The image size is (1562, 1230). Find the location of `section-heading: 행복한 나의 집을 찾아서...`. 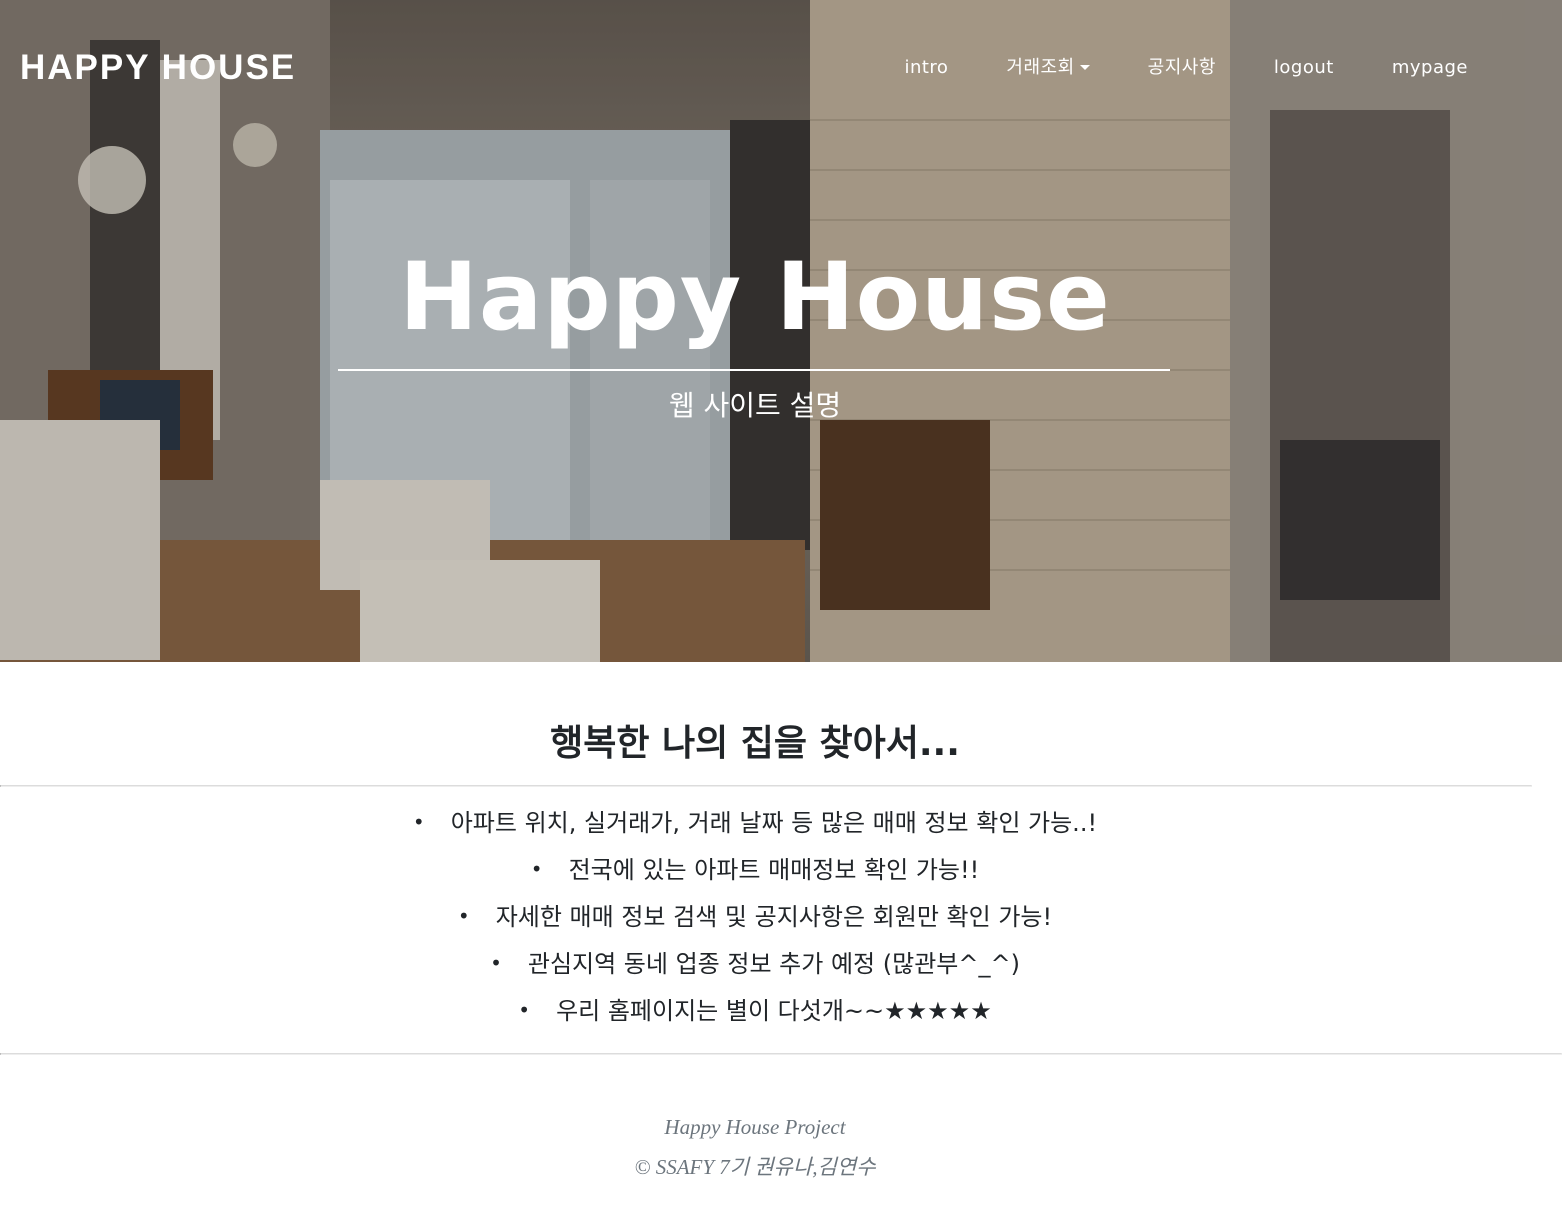

section-heading: 행복한 나의 집을 찾아서... is located at coordinates (755, 743).